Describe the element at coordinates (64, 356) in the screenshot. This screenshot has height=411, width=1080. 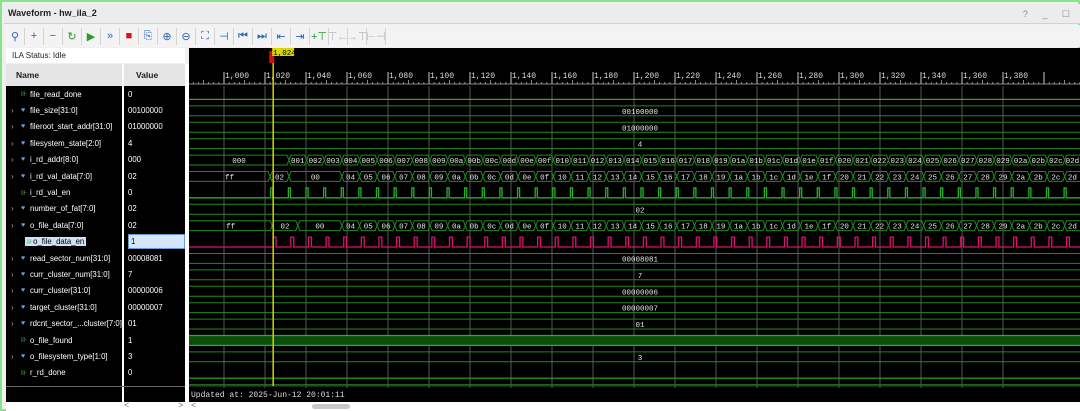
I see `signal-row: › ♥ o_filesystem_type[1:0]` at that location.